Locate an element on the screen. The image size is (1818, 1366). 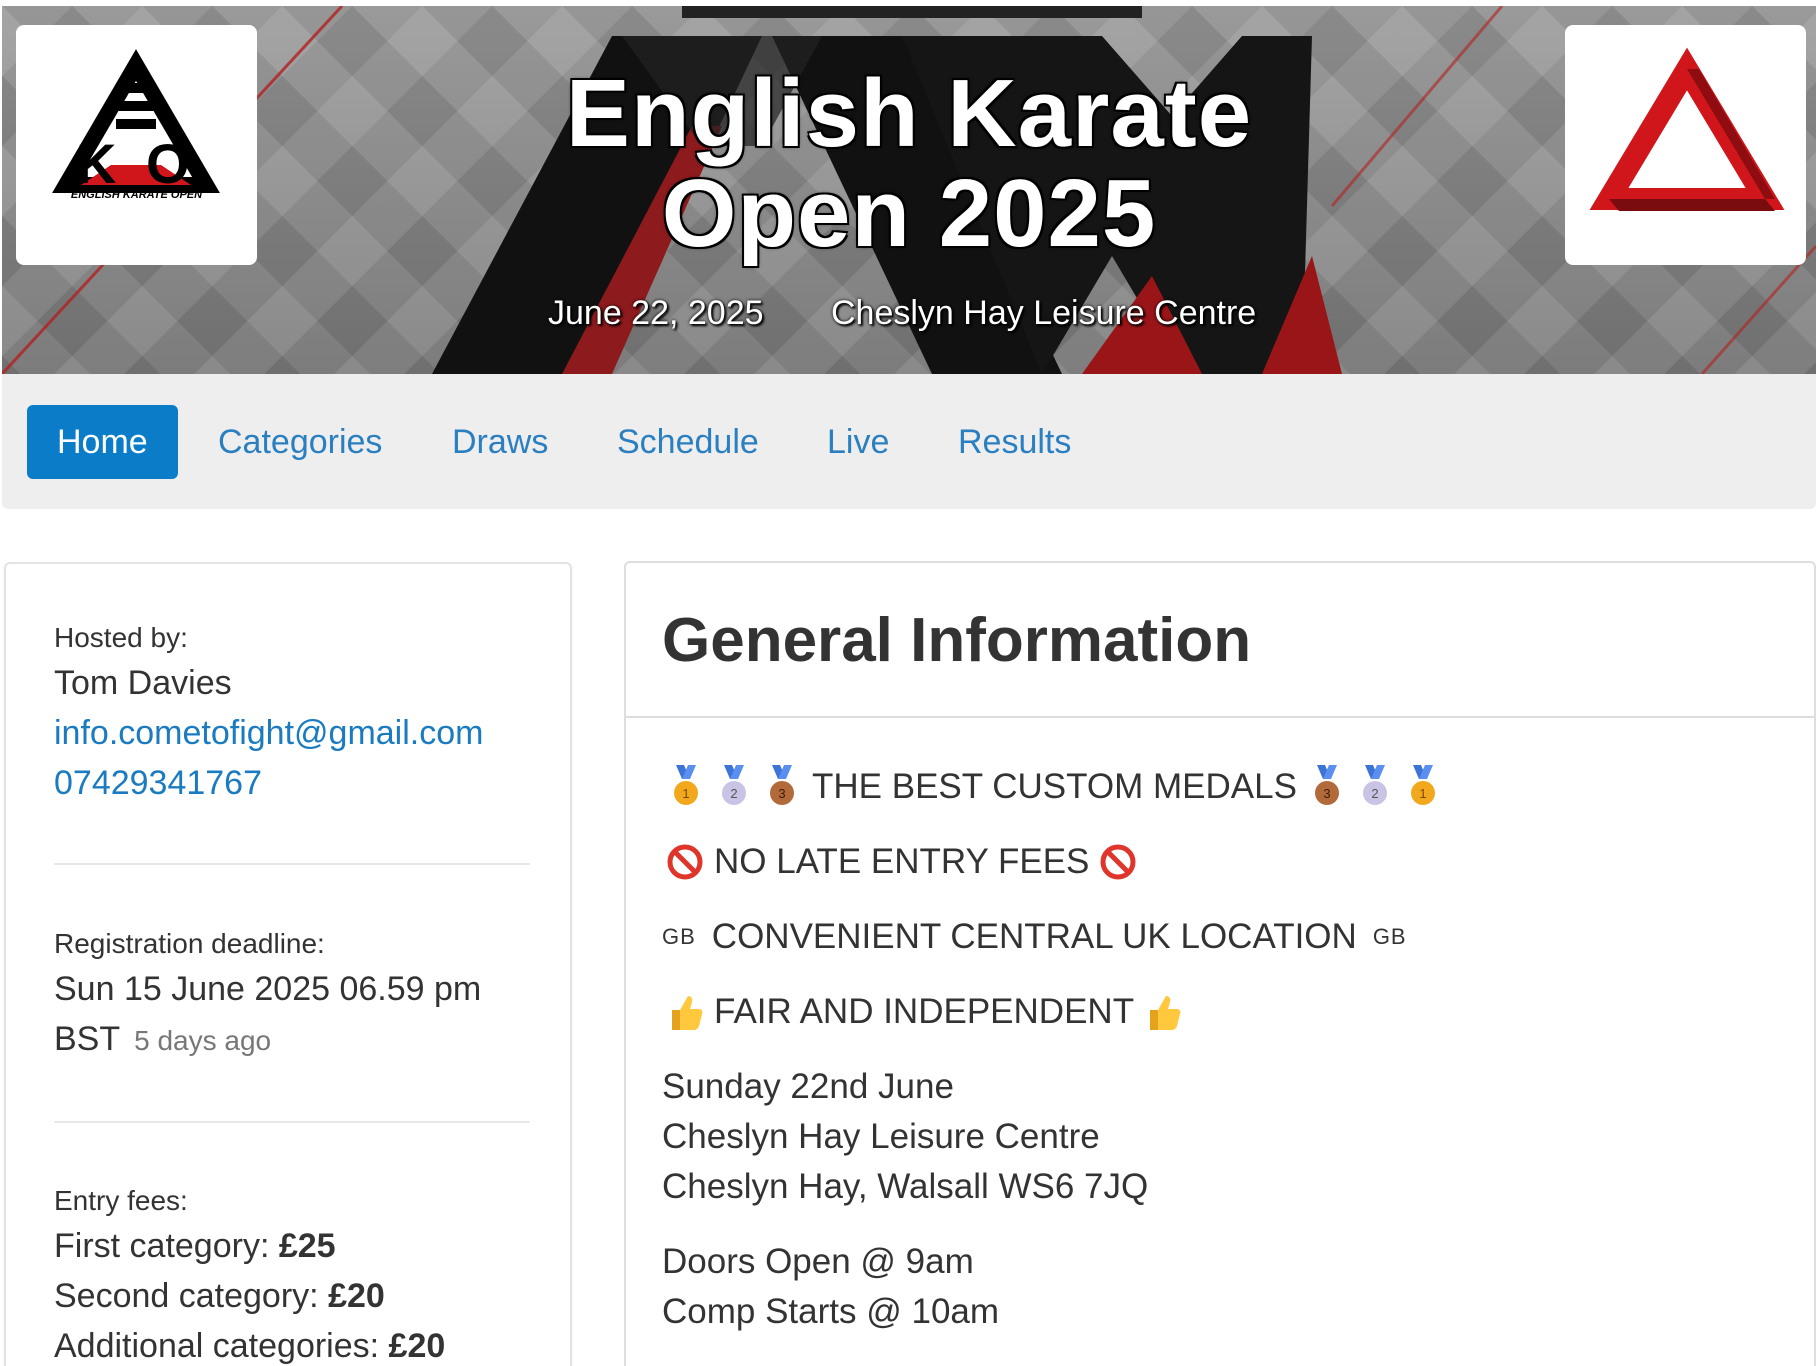
host-phone-link: 07429341767 is located at coordinates (292, 783).